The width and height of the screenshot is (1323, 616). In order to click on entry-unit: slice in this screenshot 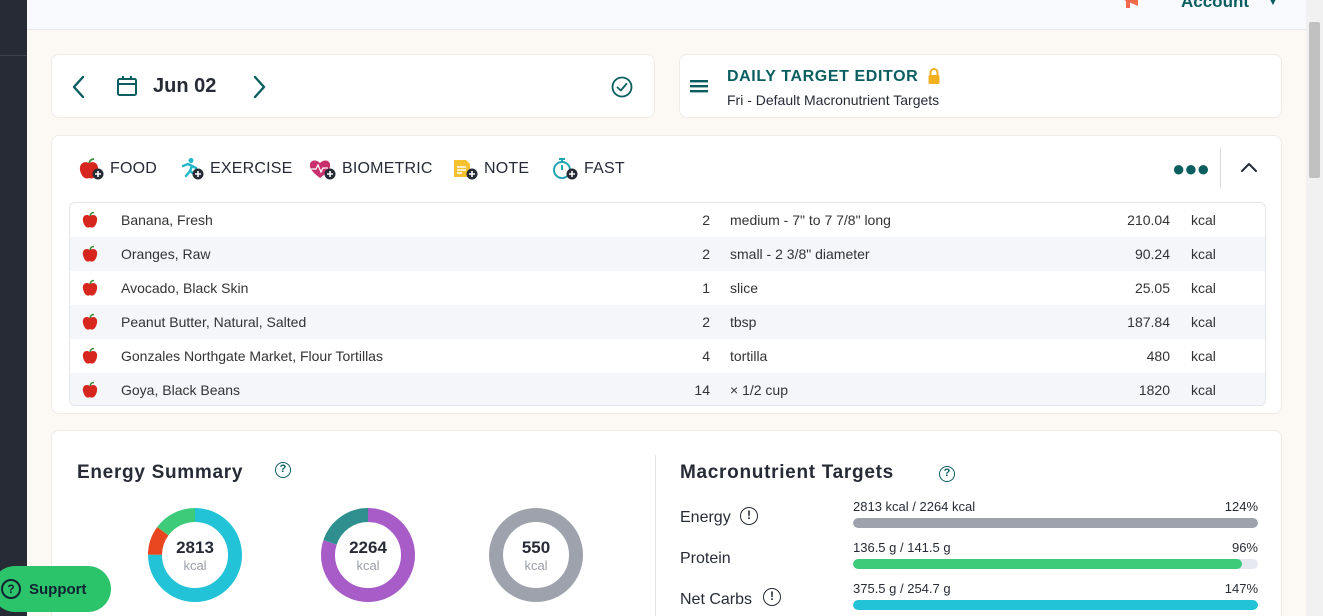, I will do `click(744, 288)`.